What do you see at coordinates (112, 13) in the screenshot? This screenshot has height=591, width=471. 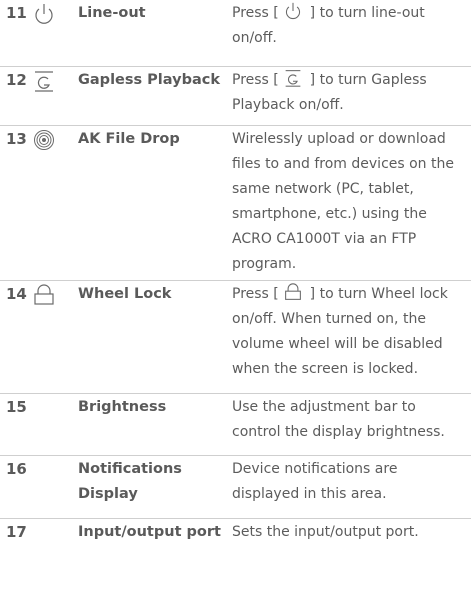 I see `row-name: Line-out` at bounding box center [112, 13].